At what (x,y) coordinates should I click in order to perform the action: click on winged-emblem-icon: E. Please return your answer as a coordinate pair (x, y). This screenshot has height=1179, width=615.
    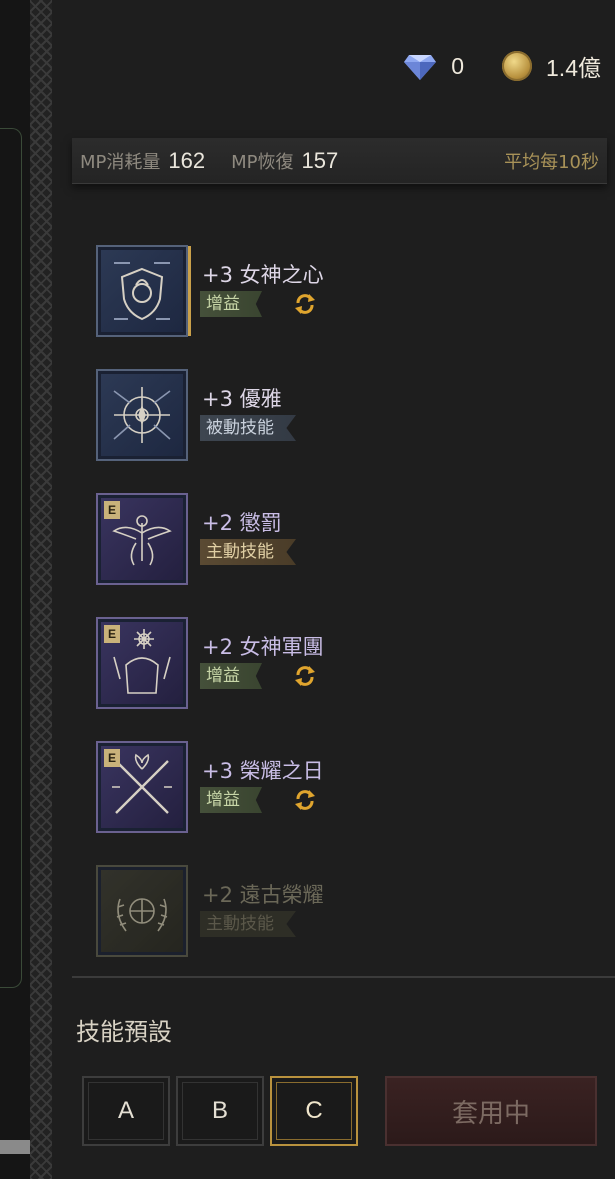
    Looking at the image, I should click on (142, 539).